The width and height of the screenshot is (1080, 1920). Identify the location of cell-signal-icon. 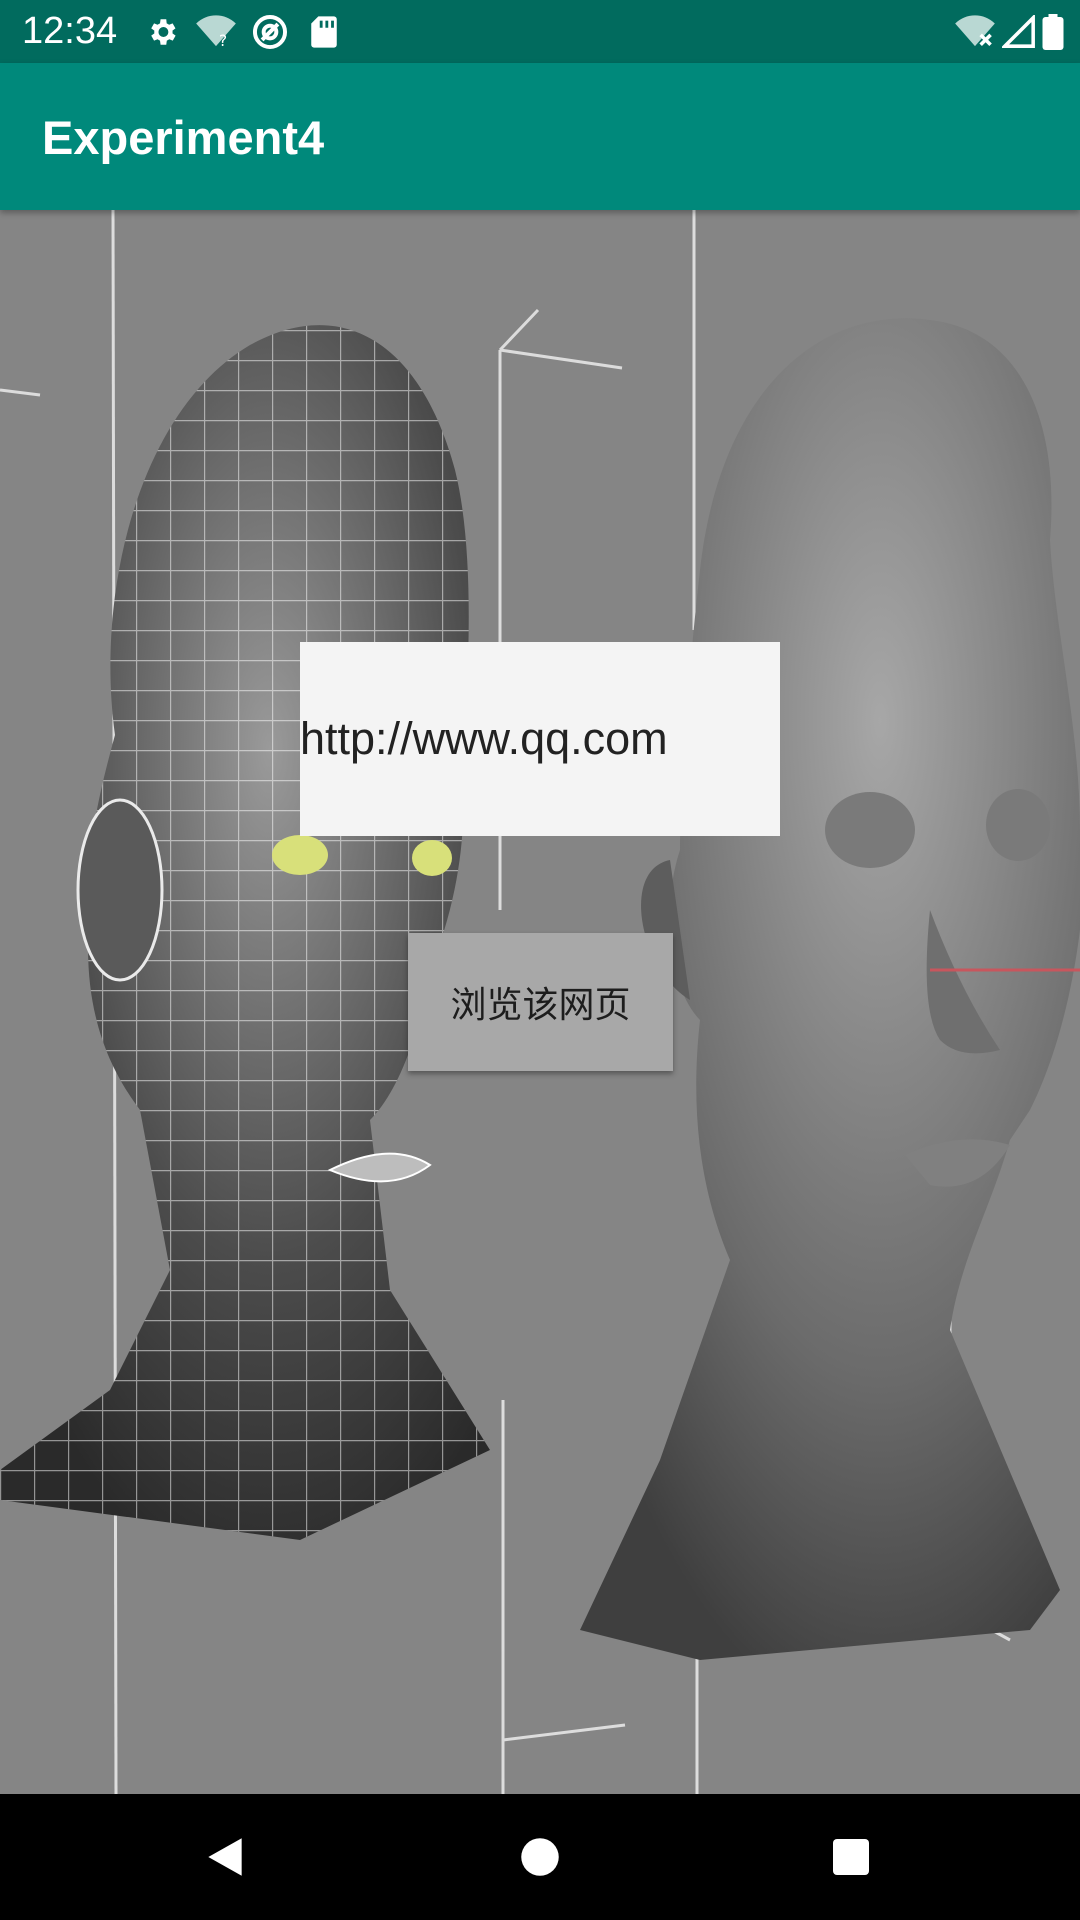
(1019, 32).